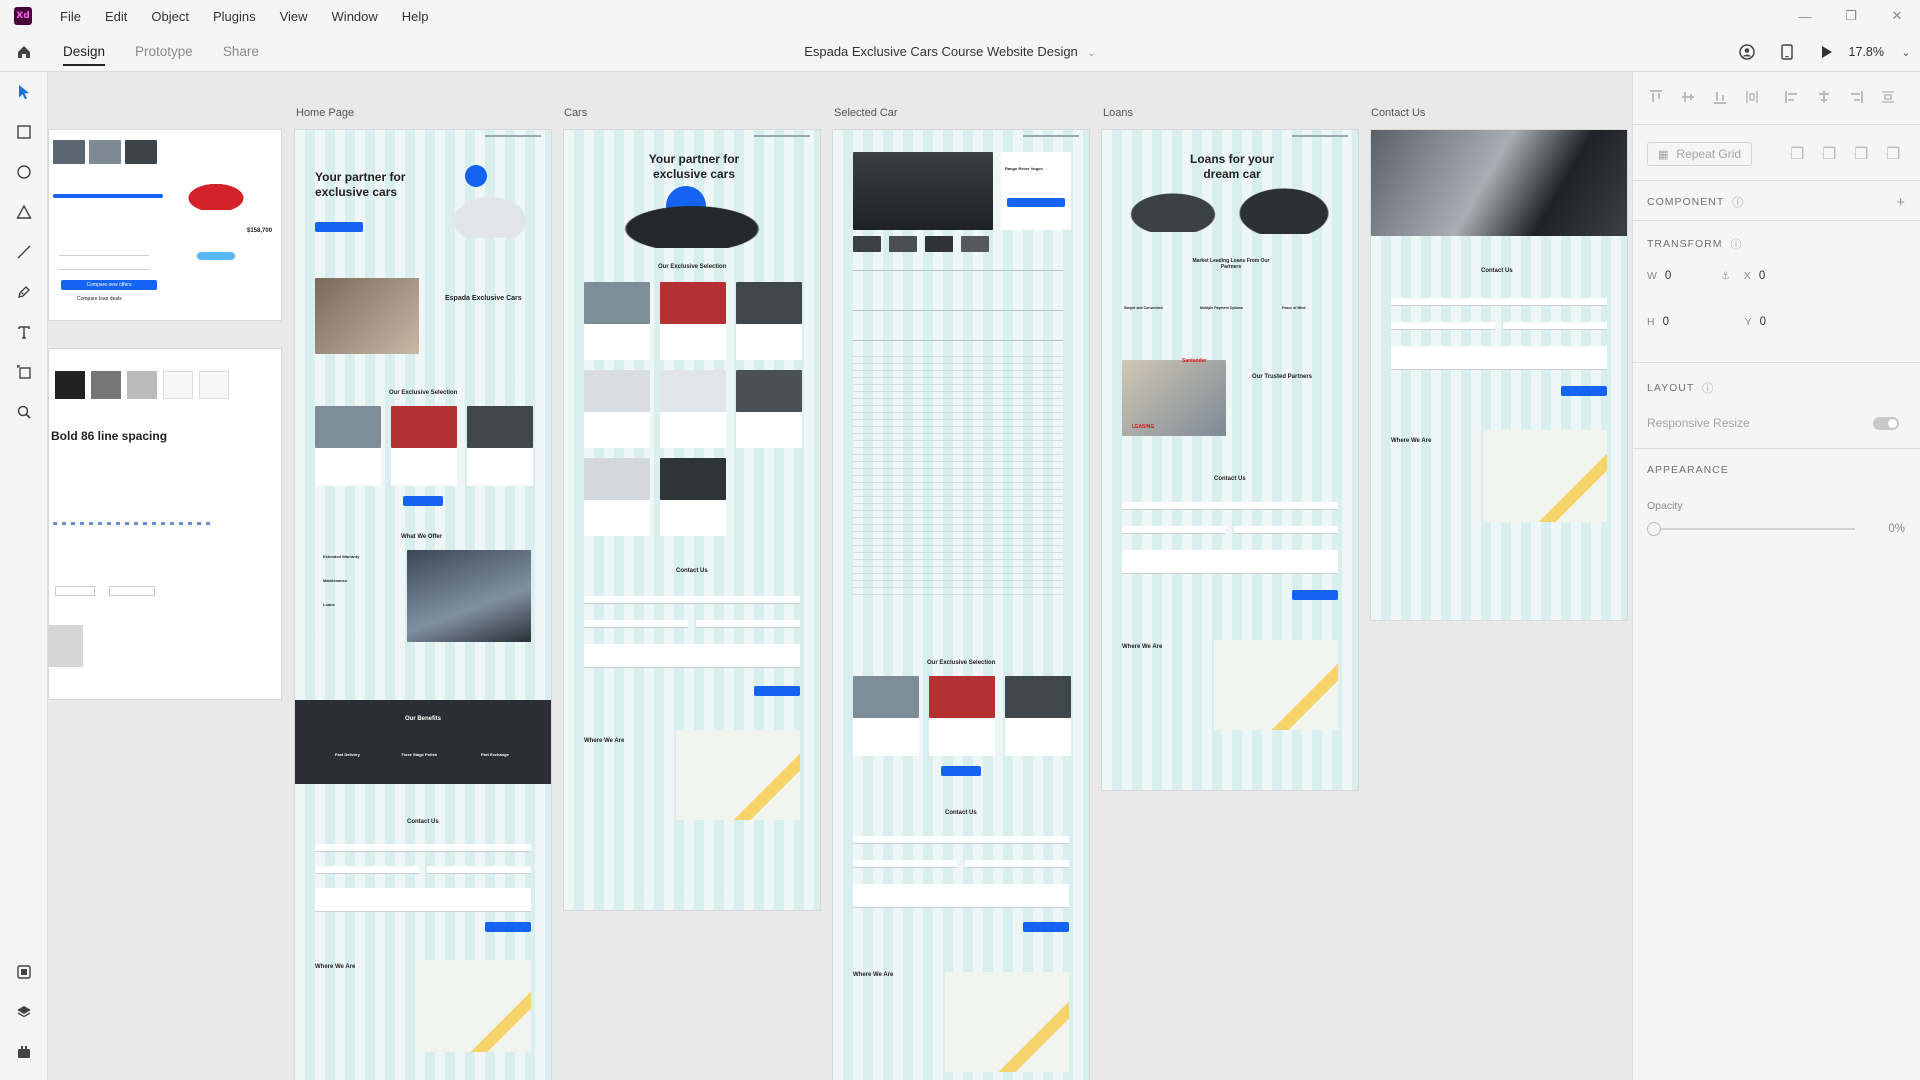 This screenshot has height=1080, width=1920. What do you see at coordinates (1787, 52) in the screenshot?
I see `mobile-preview-icon` at bounding box center [1787, 52].